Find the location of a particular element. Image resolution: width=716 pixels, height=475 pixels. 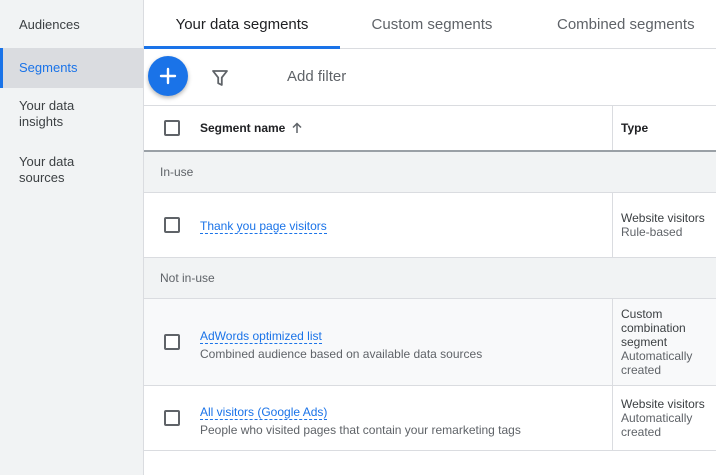

segment-name-column-header: Segment name is located at coordinates (251, 128).